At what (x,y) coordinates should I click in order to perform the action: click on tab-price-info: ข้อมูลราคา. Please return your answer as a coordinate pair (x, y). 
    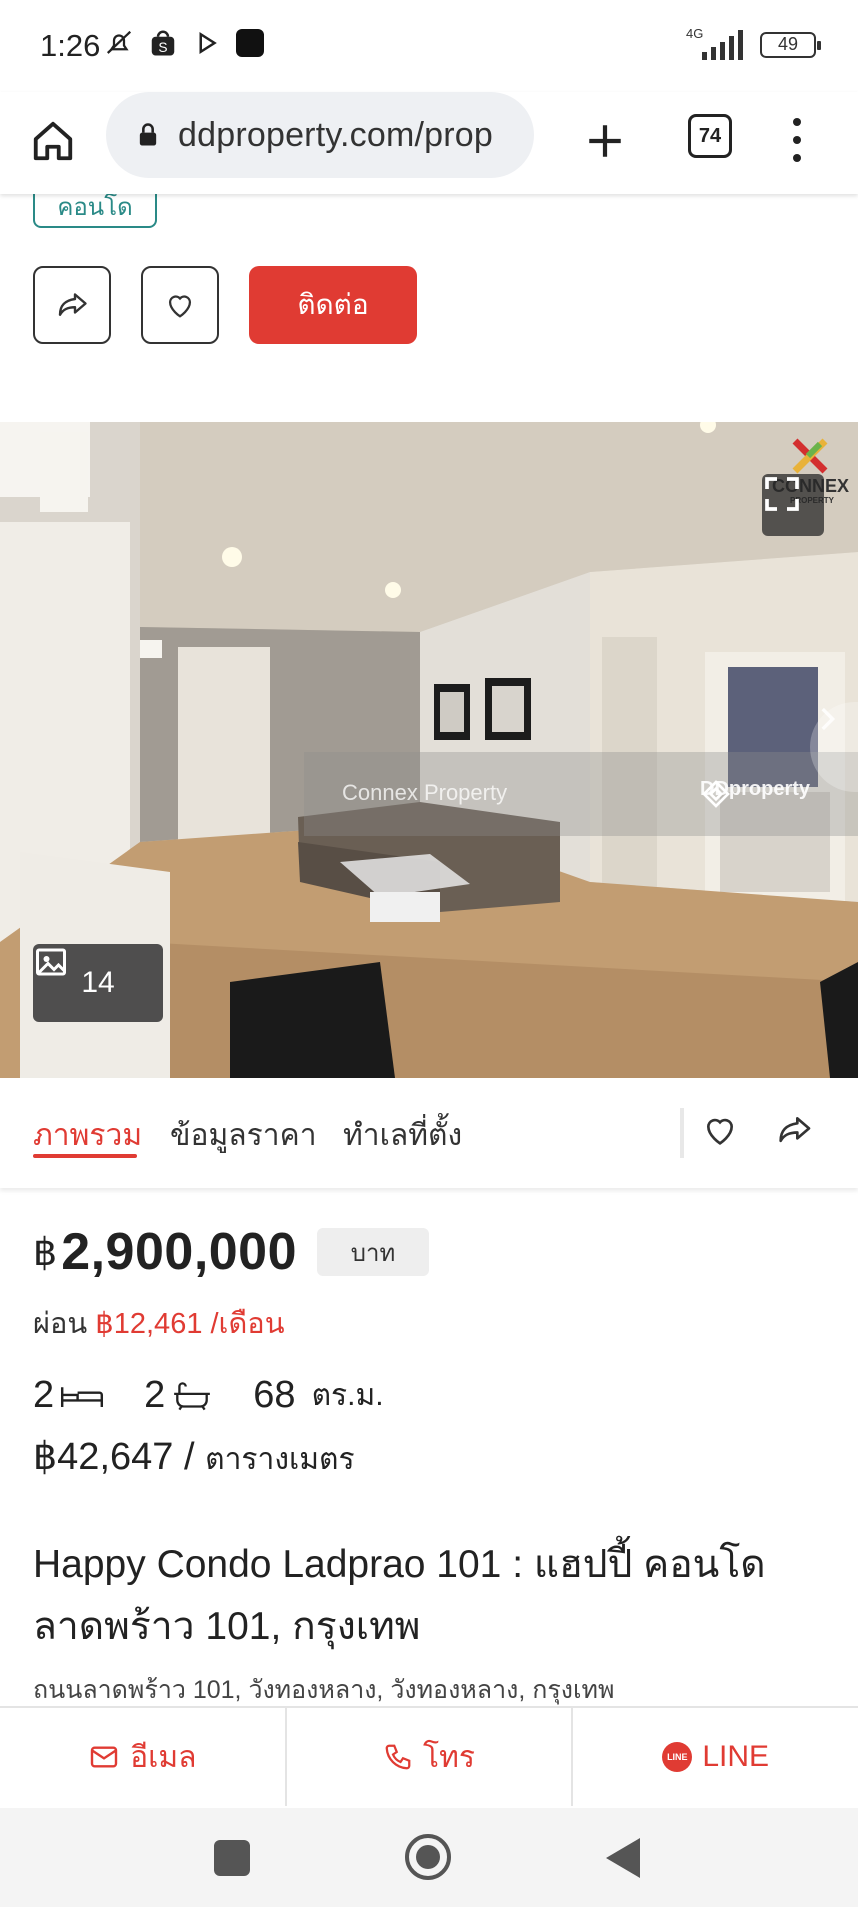
    Looking at the image, I should click on (243, 1135).